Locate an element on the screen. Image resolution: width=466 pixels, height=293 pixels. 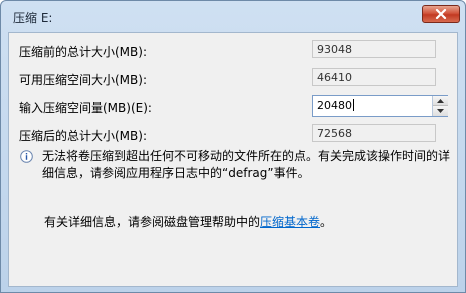
close-button is located at coordinates (441, 14).